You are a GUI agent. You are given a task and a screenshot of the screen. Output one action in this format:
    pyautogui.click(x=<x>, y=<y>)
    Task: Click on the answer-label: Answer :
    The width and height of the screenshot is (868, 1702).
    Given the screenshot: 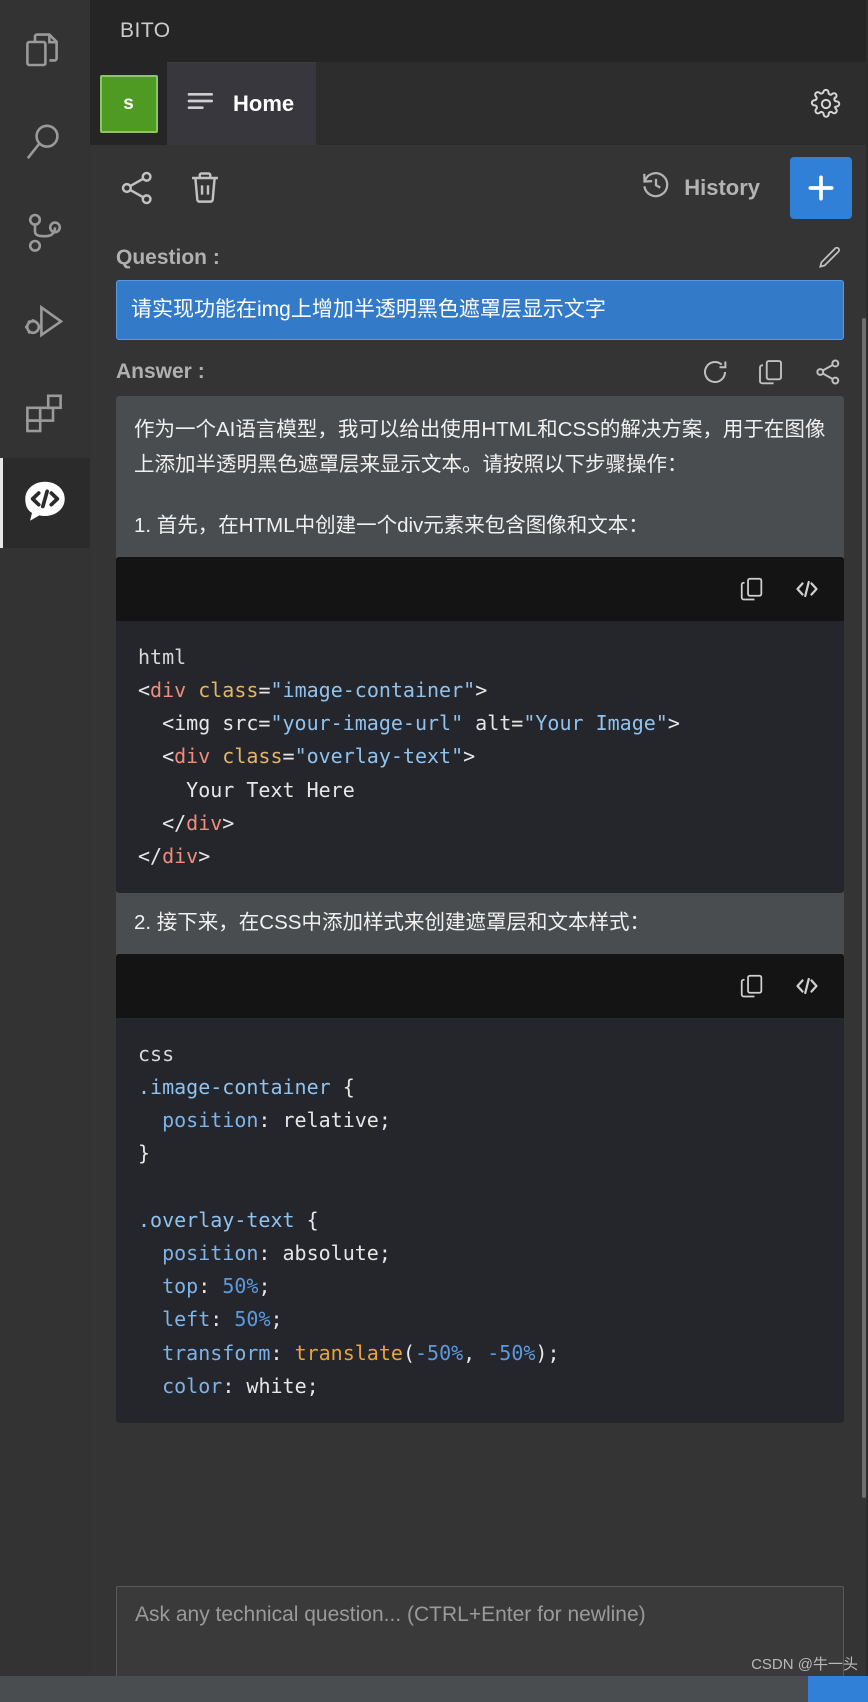 What is the action you would take?
    pyautogui.click(x=160, y=371)
    